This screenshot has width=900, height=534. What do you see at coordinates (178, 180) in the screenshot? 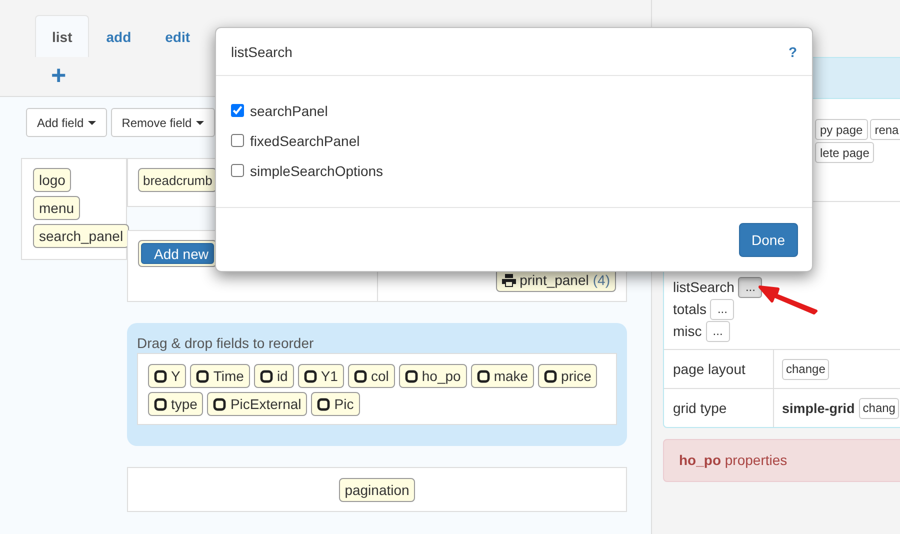
I see `field-tag: breadcrumb` at bounding box center [178, 180].